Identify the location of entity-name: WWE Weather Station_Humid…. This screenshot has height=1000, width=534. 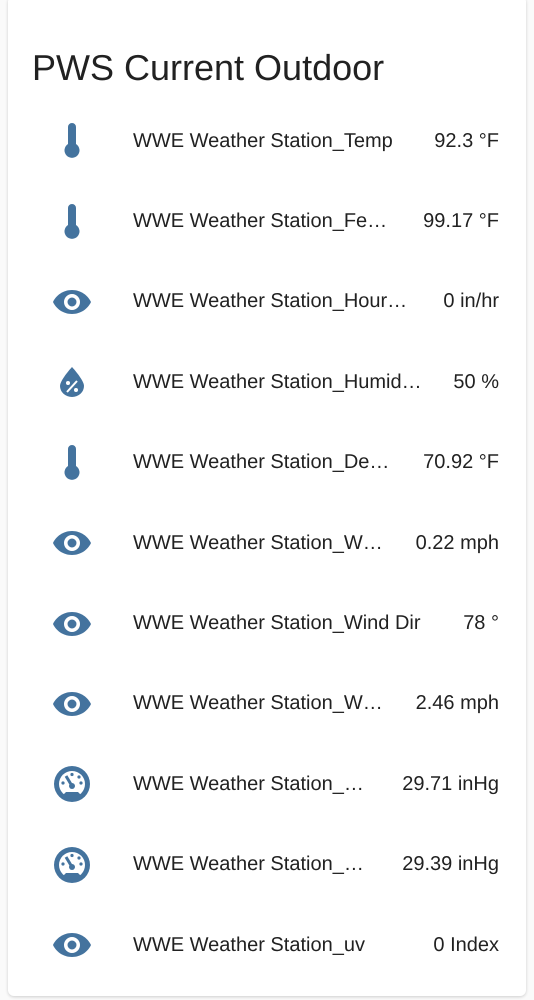
(278, 382).